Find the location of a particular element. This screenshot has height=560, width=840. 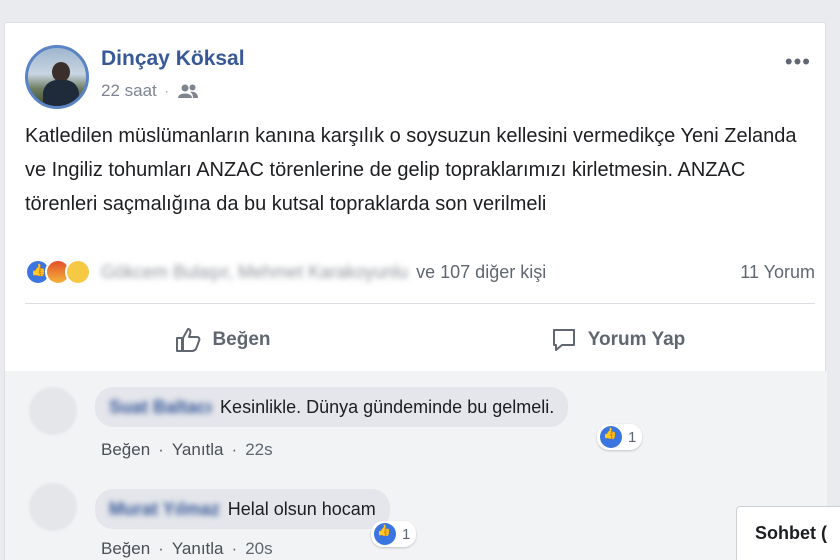

chat-tab: Sohbet ( is located at coordinates (788, 533).